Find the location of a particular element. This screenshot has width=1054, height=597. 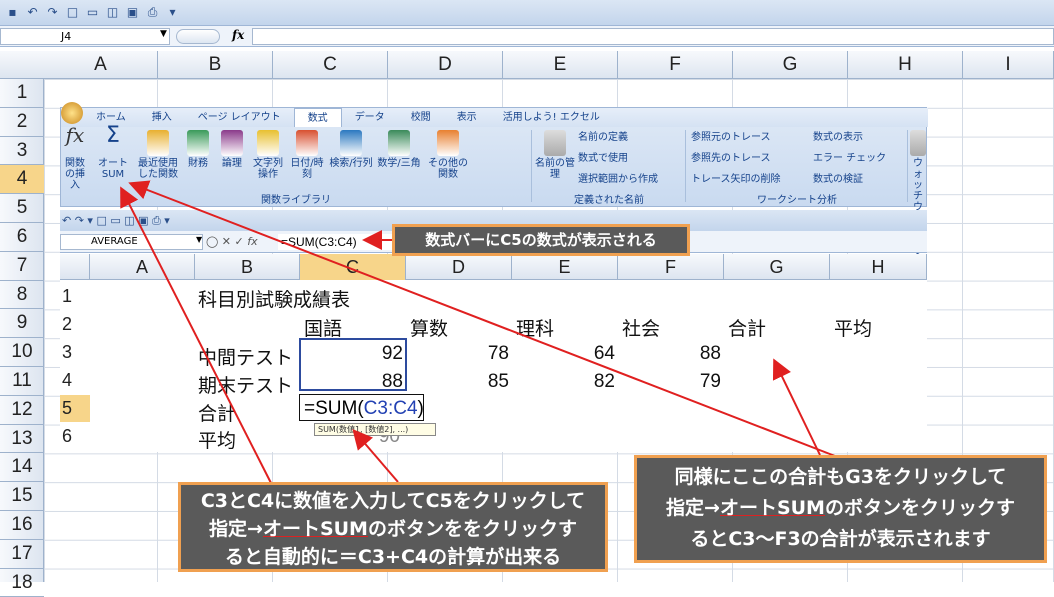

callout-formula-bar: 数式バーにC5の数式が表示される is located at coordinates (541, 240).